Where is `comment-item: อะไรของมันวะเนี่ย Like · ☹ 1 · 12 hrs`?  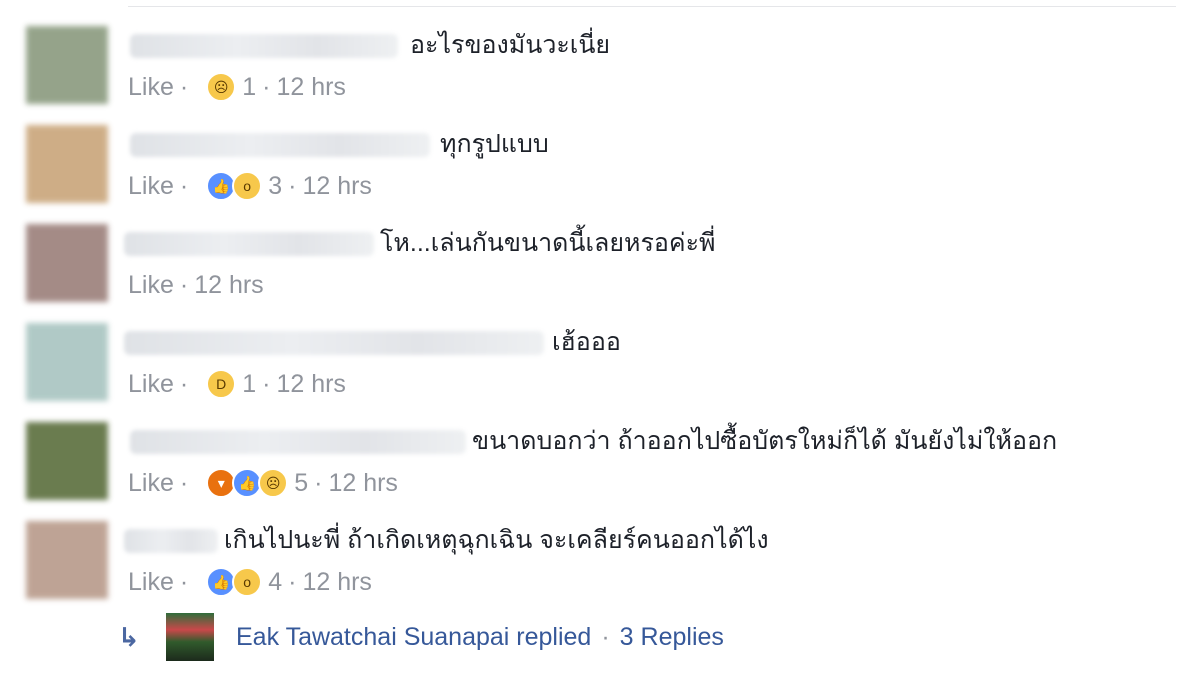
comment-item: อะไรของมันวะเนี่ย Like · ☹ 1 · 12 hrs is located at coordinates (600, 71).